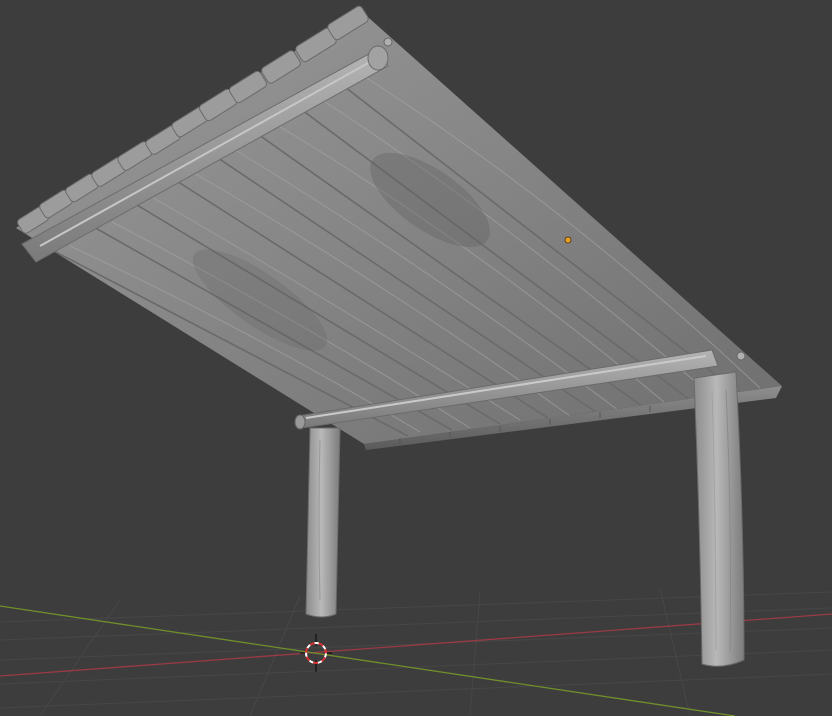 This screenshot has height=716, width=832. Describe the element at coordinates (568, 240) in the screenshot. I see `object-origin-marker` at that location.